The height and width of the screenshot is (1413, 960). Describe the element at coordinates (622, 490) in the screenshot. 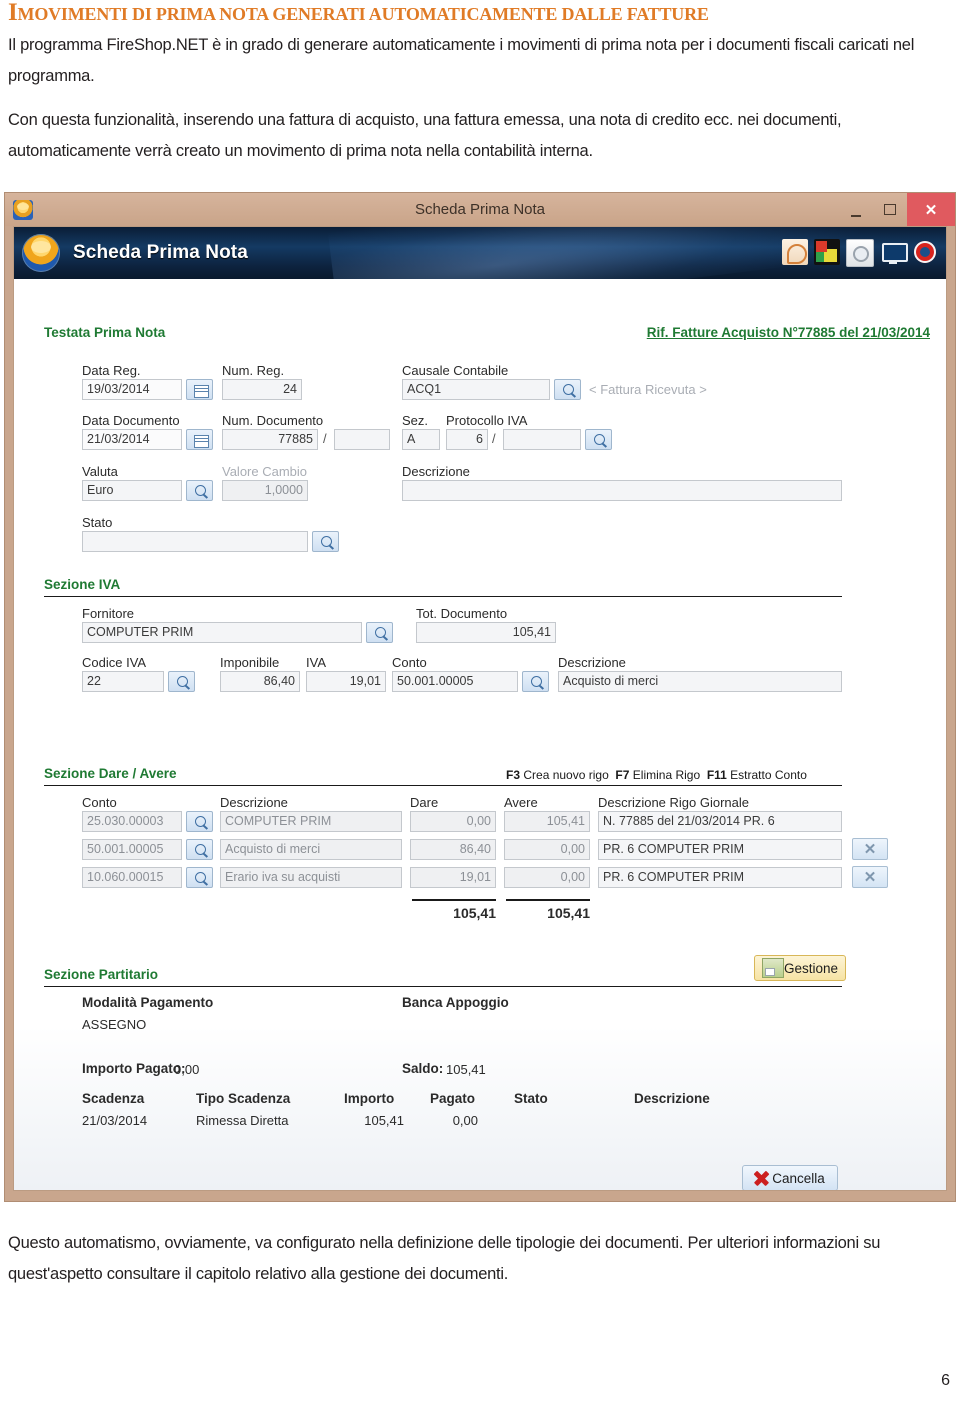

I see `descrizione-testata-input` at that location.